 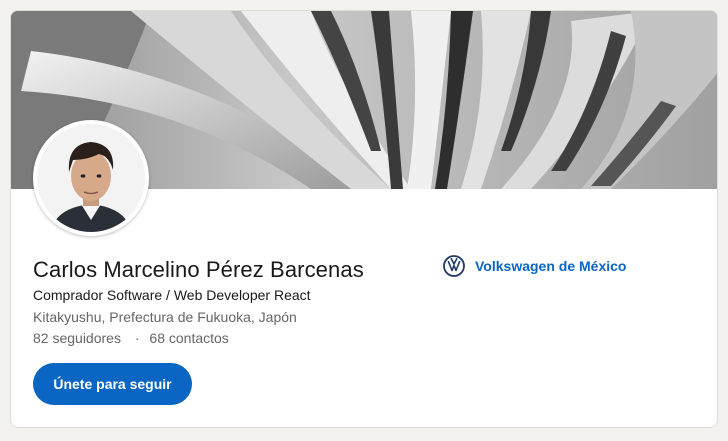 What do you see at coordinates (551, 266) in the screenshot?
I see `company-name: Volkswagen de México` at bounding box center [551, 266].